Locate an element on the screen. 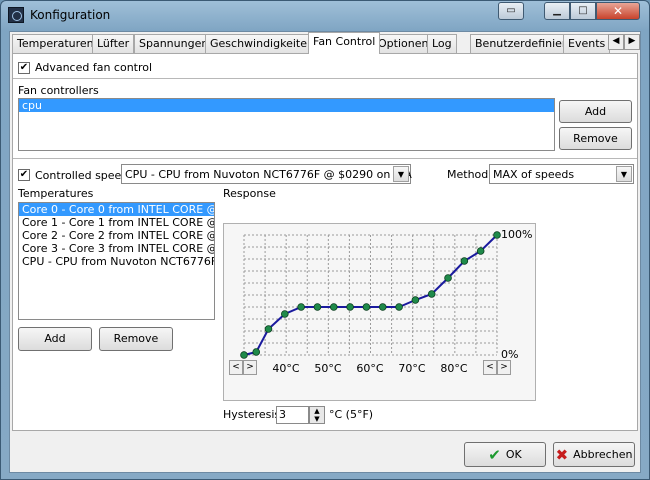 The image size is (650, 480). system-menu-button: ▭ is located at coordinates (511, 11).